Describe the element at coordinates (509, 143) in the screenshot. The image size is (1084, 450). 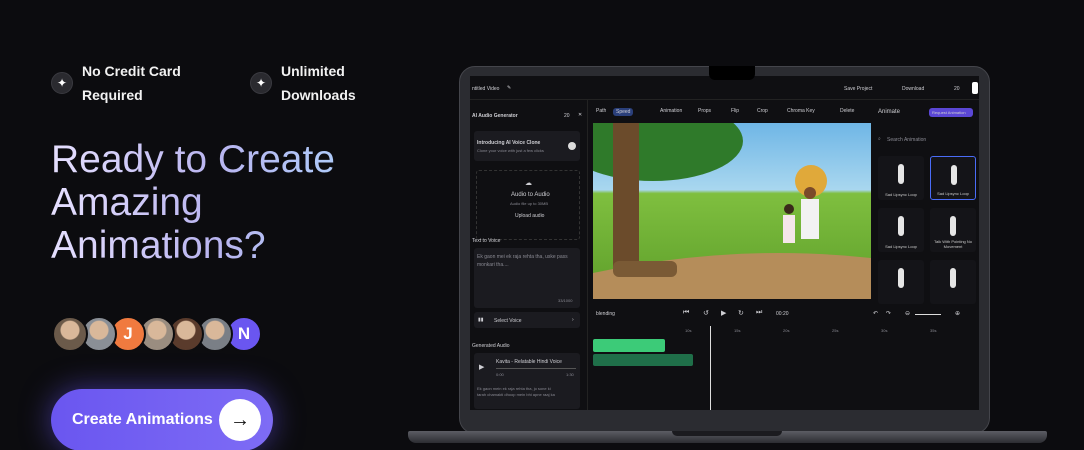
I see `voice-clone-title: Introducing AI Voice Clone` at that location.